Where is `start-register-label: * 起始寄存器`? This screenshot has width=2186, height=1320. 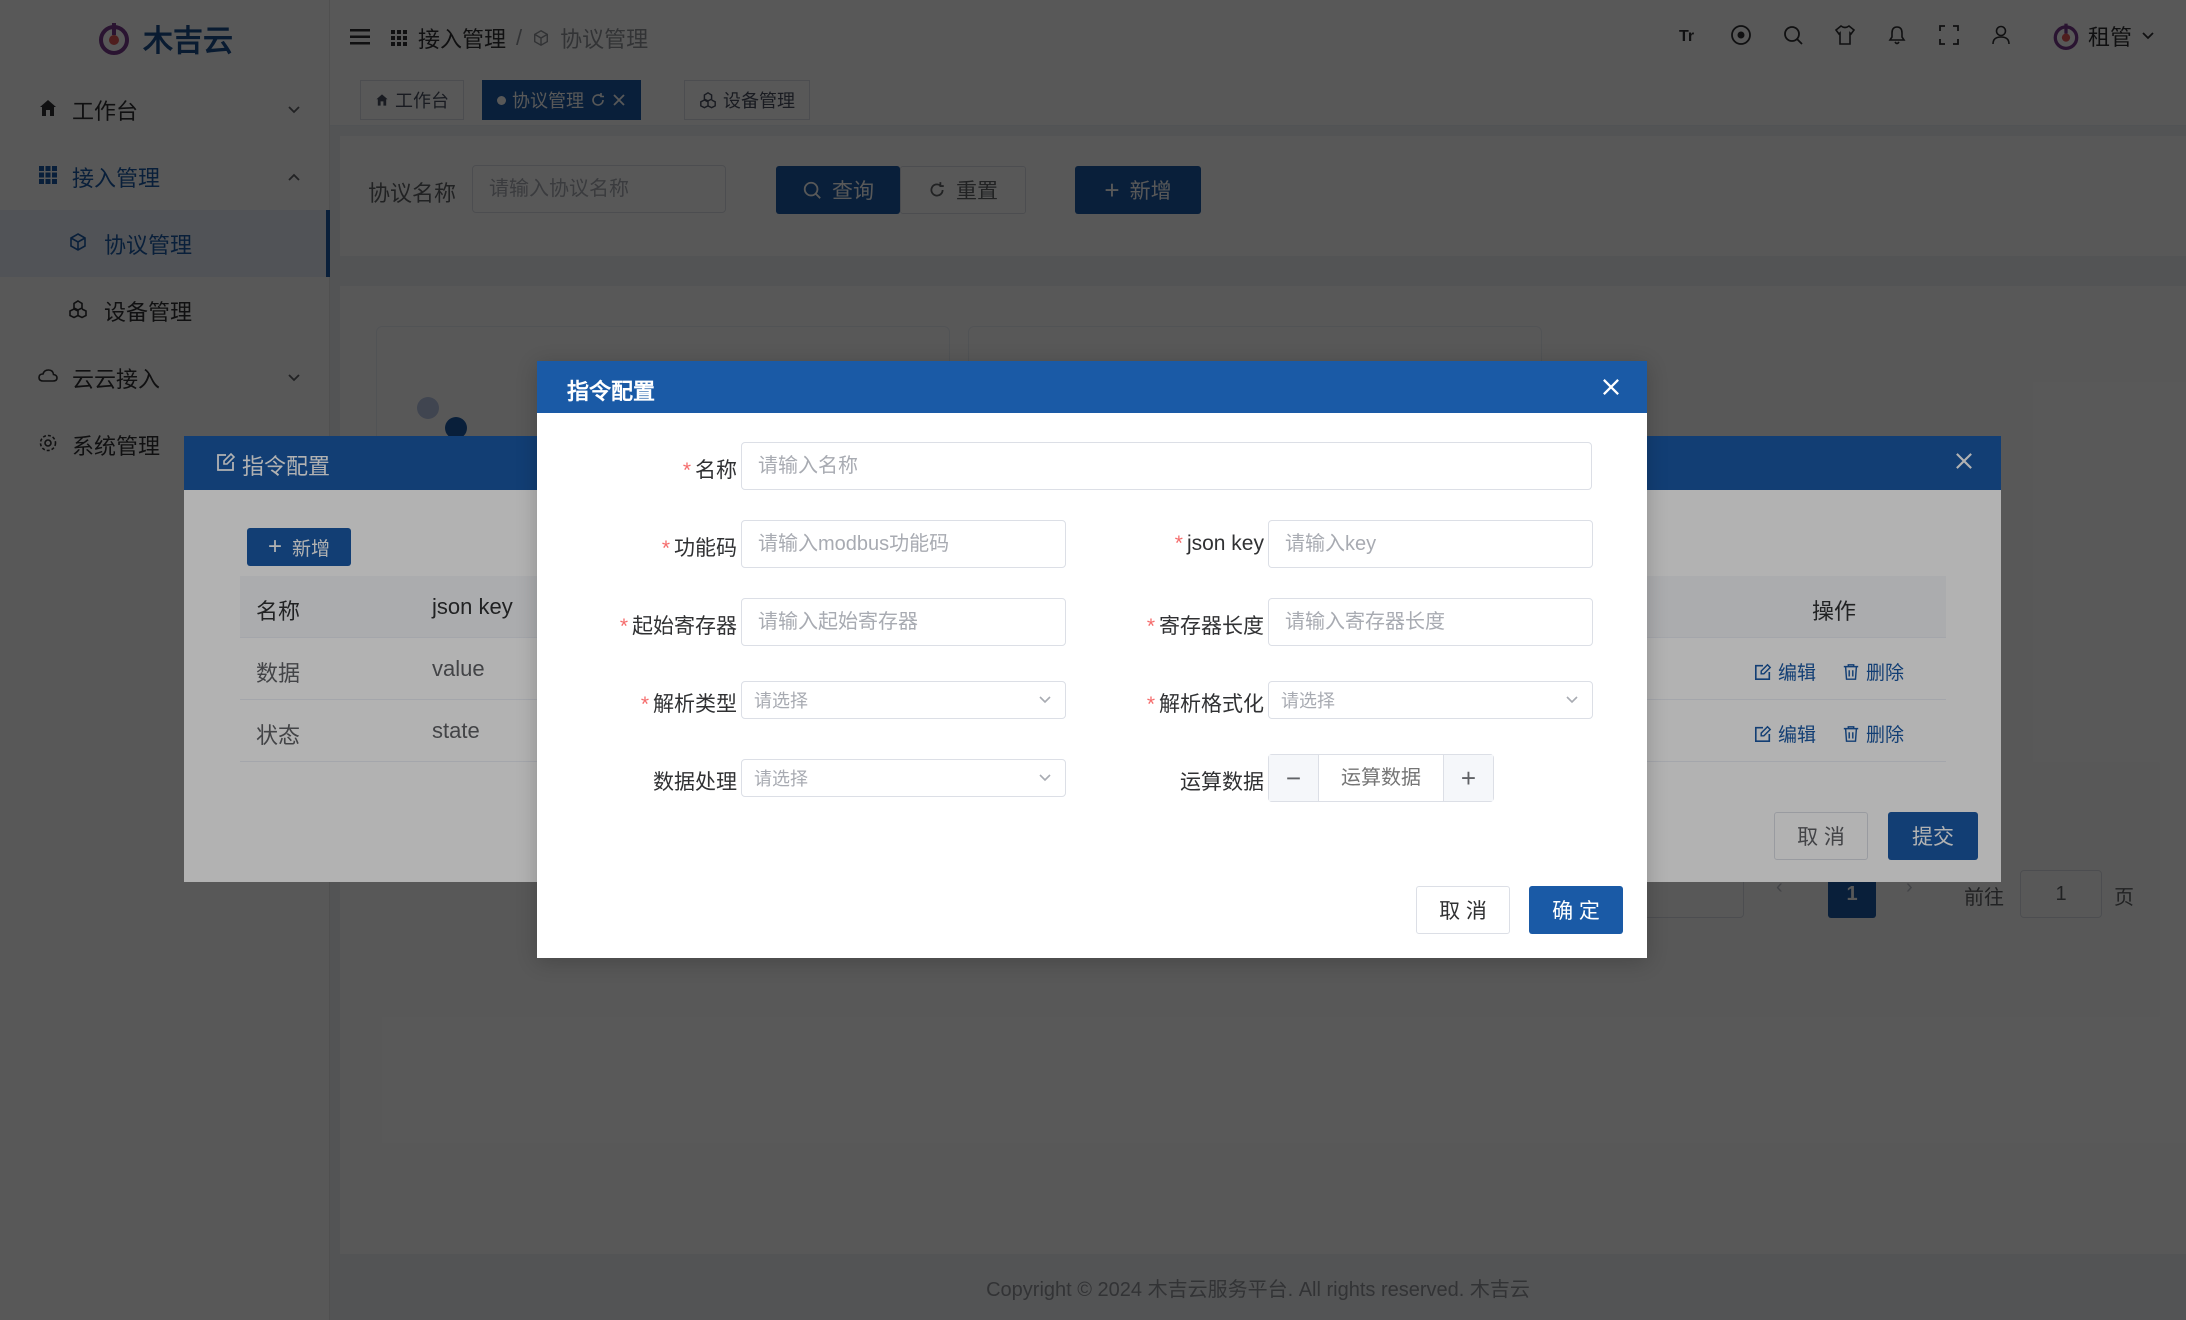 start-register-label: * 起始寄存器 is located at coordinates (637, 625).